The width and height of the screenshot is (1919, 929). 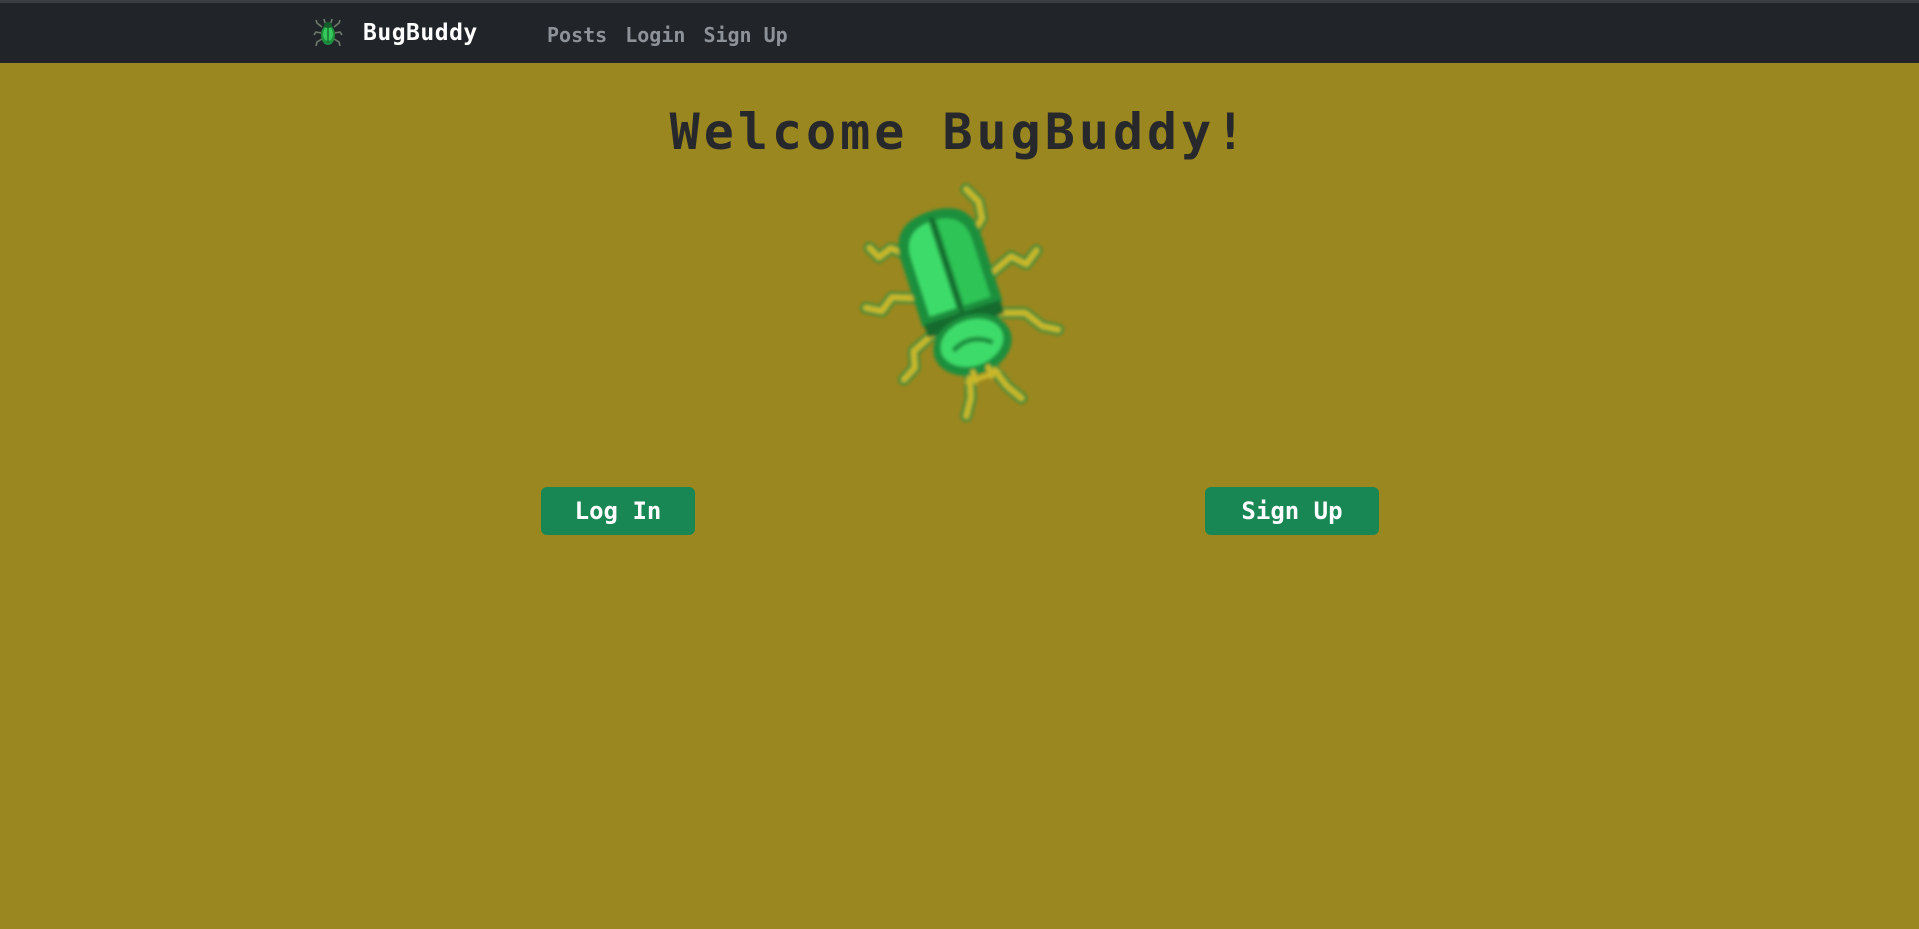 I want to click on nav-link-signup: Sign Up, so click(x=745, y=35).